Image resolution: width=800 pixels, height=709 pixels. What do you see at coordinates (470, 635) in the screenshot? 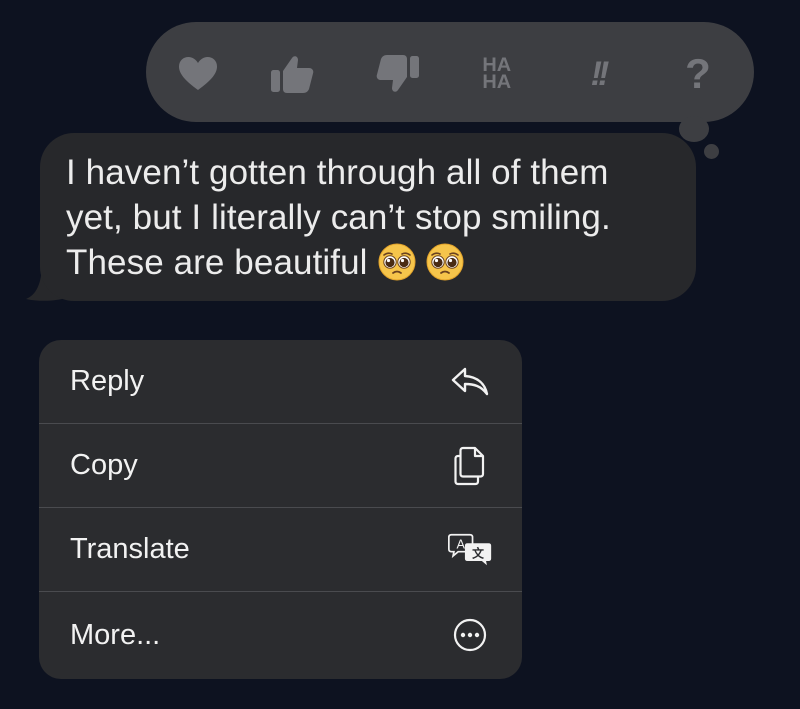
I see `more-icon` at bounding box center [470, 635].